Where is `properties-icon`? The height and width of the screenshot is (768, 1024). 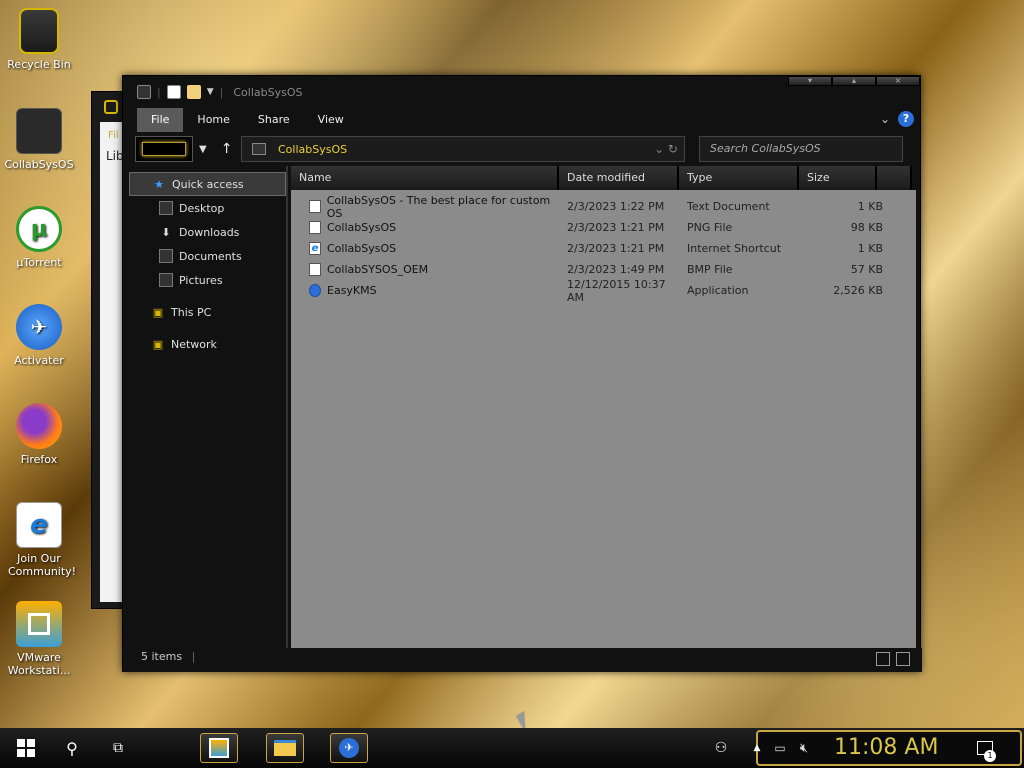
properties-icon is located at coordinates (173, 92).